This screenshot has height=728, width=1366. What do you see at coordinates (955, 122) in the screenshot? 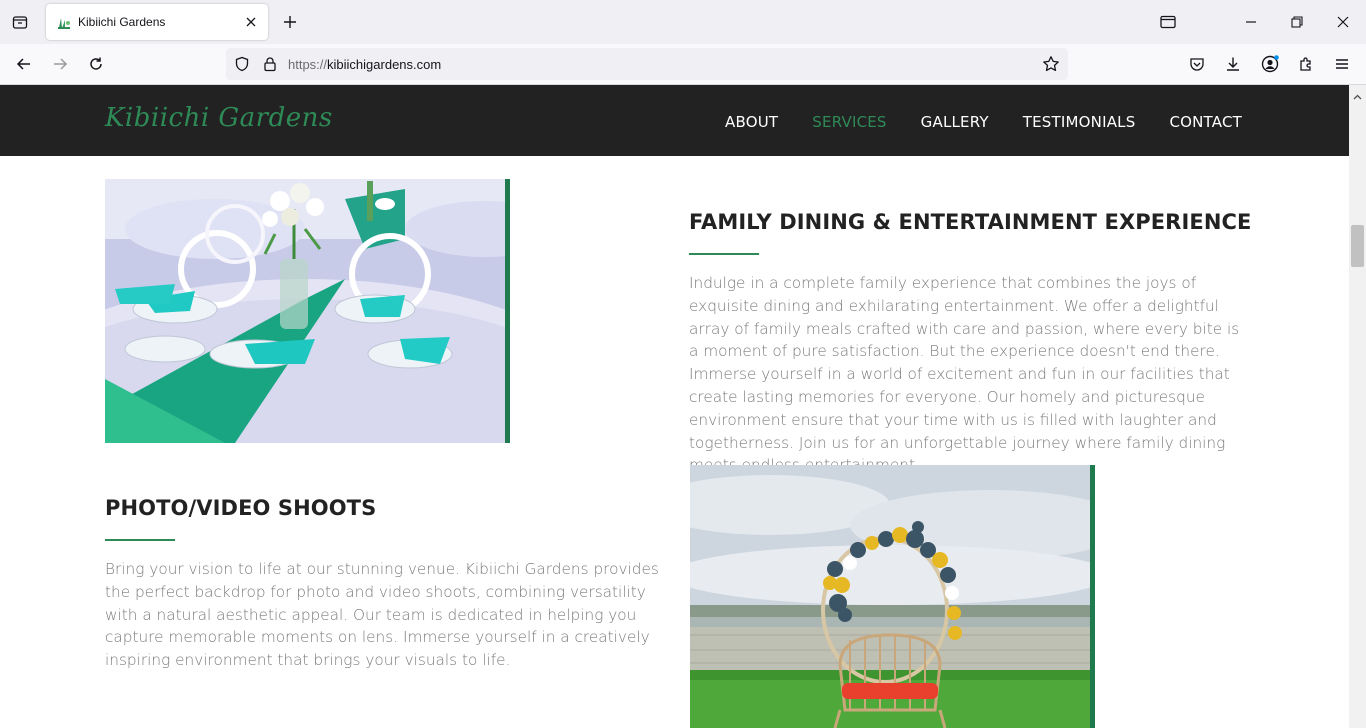
I see `nav-gallery: GALLERY` at bounding box center [955, 122].